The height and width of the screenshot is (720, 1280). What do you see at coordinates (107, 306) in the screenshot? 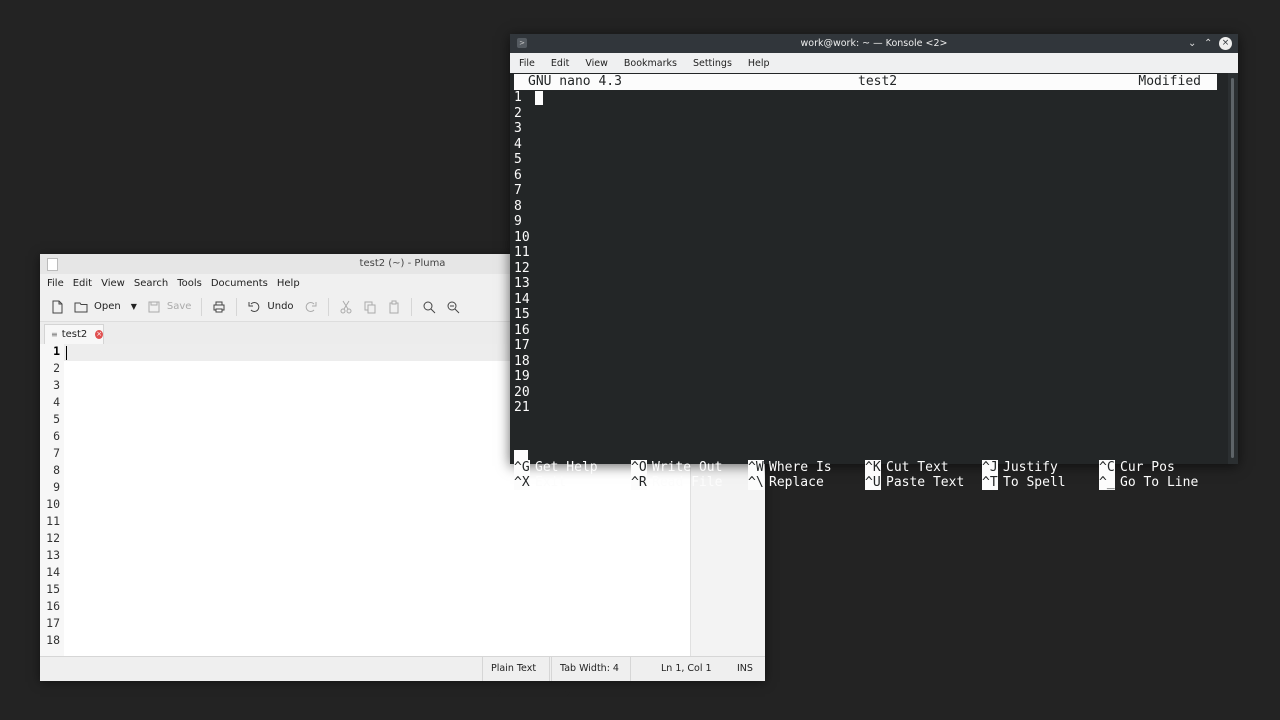
I see `open-label: Open` at bounding box center [107, 306].